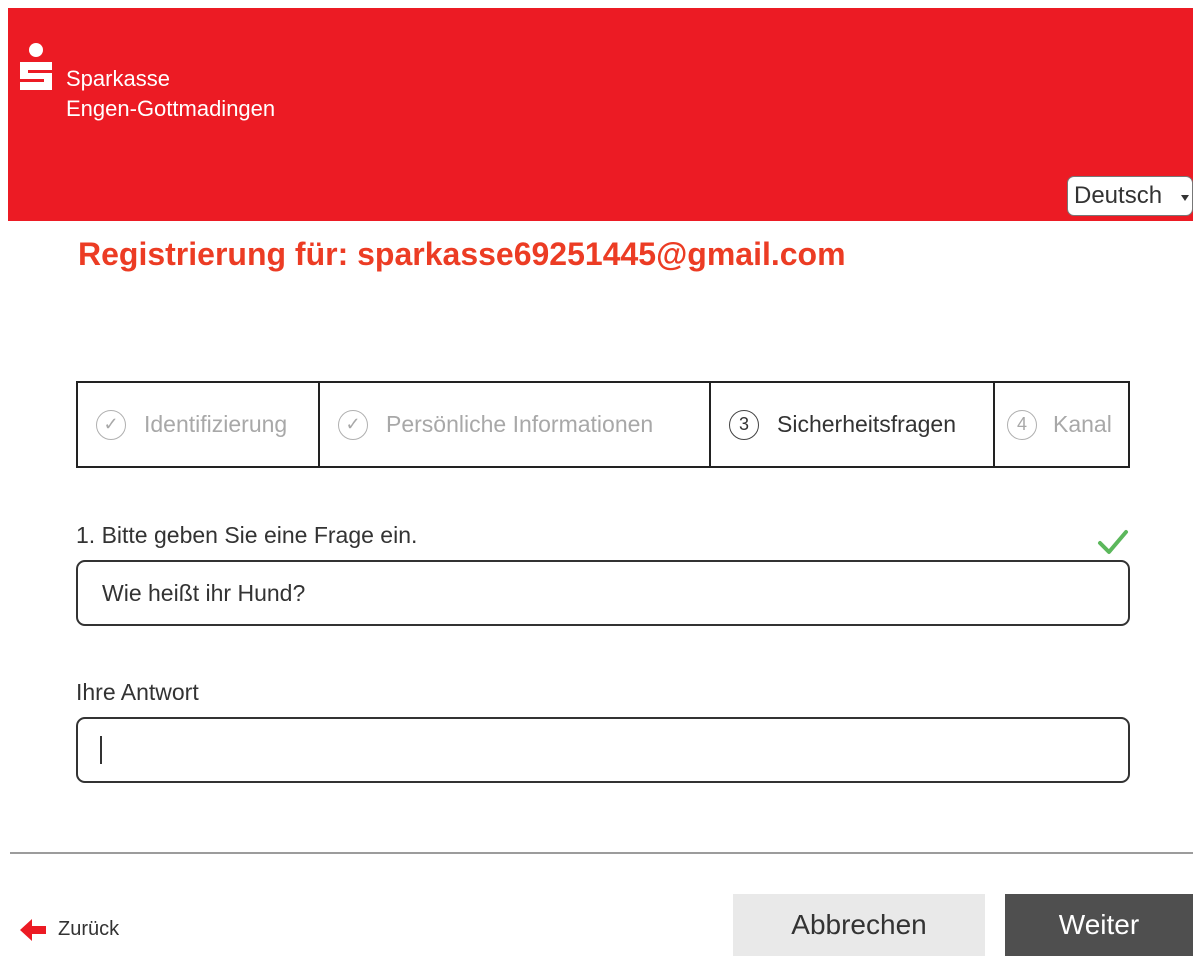 The height and width of the screenshot is (956, 1193). What do you see at coordinates (1118, 195) in the screenshot?
I see `language-select-value: Deutsch` at bounding box center [1118, 195].